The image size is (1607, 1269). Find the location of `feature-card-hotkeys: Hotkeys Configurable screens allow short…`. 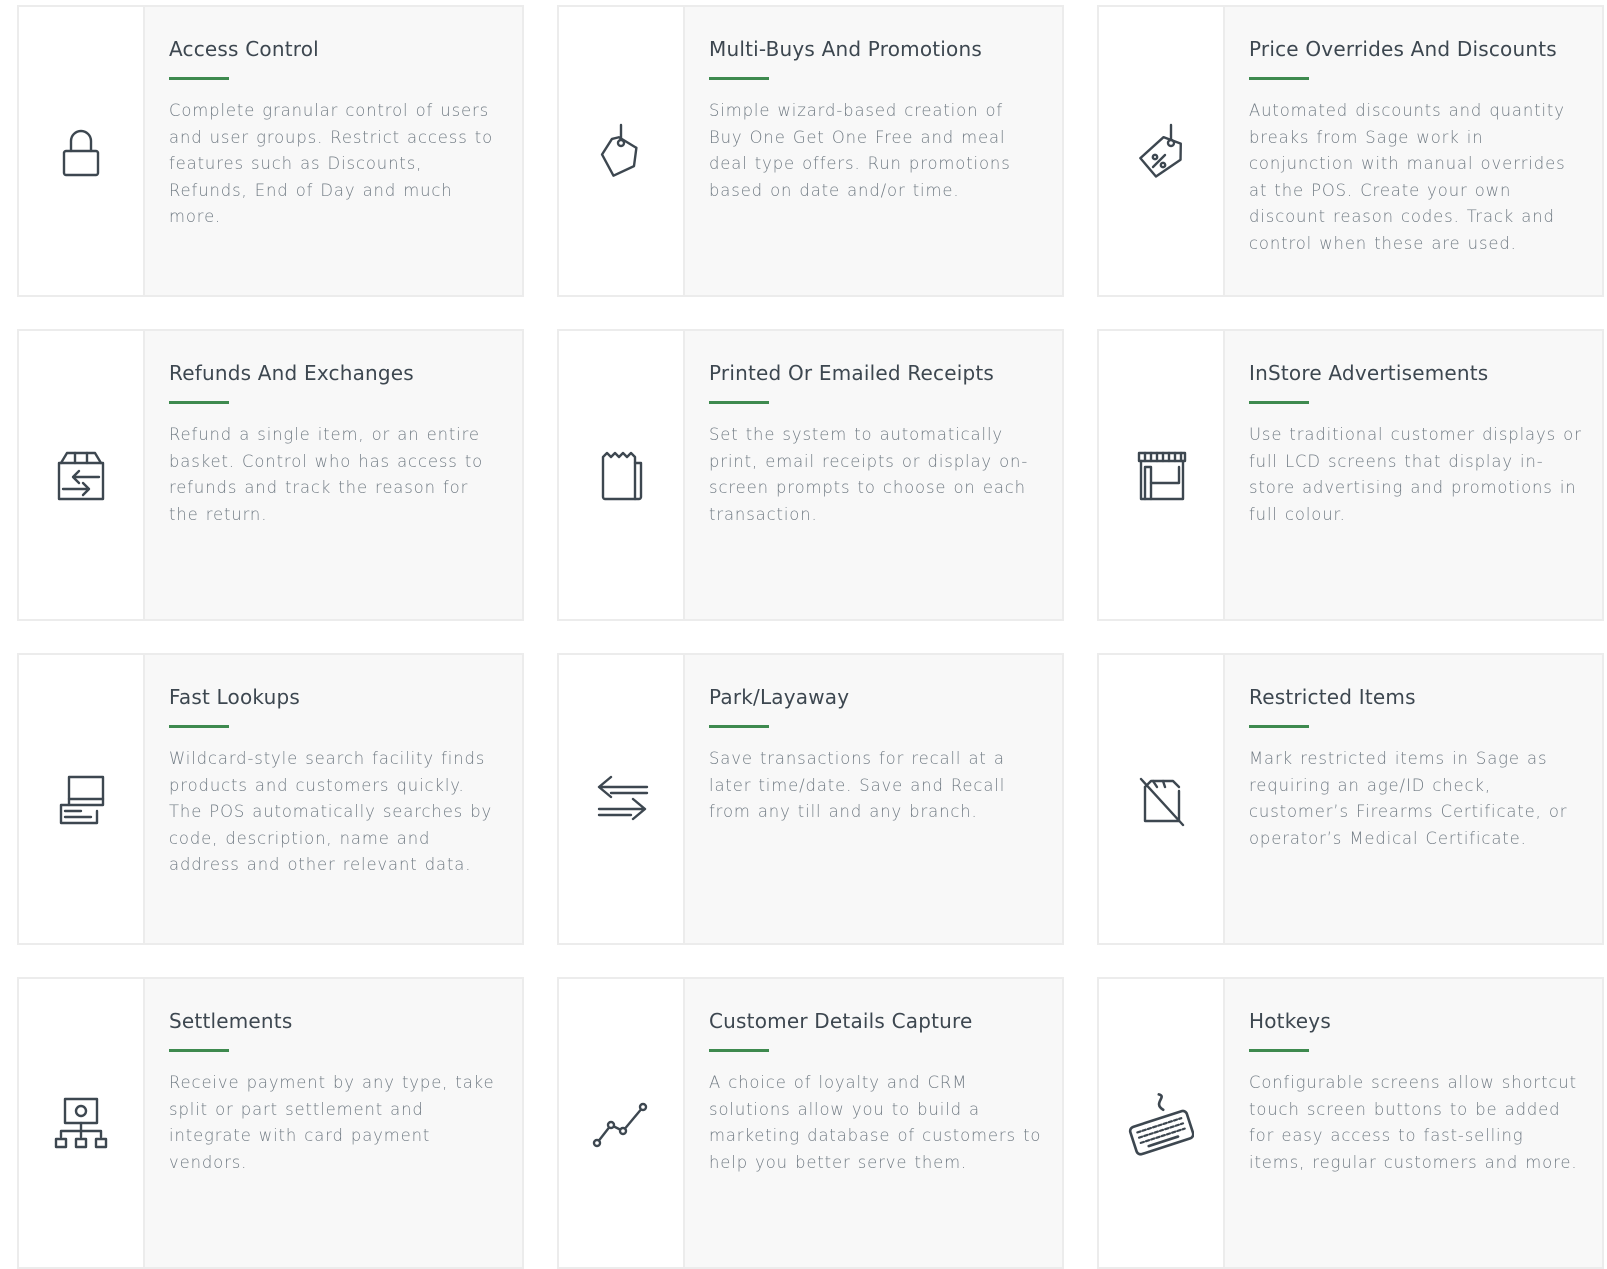

feature-card-hotkeys: Hotkeys Configurable screens allow short… is located at coordinates (1350, 1123).